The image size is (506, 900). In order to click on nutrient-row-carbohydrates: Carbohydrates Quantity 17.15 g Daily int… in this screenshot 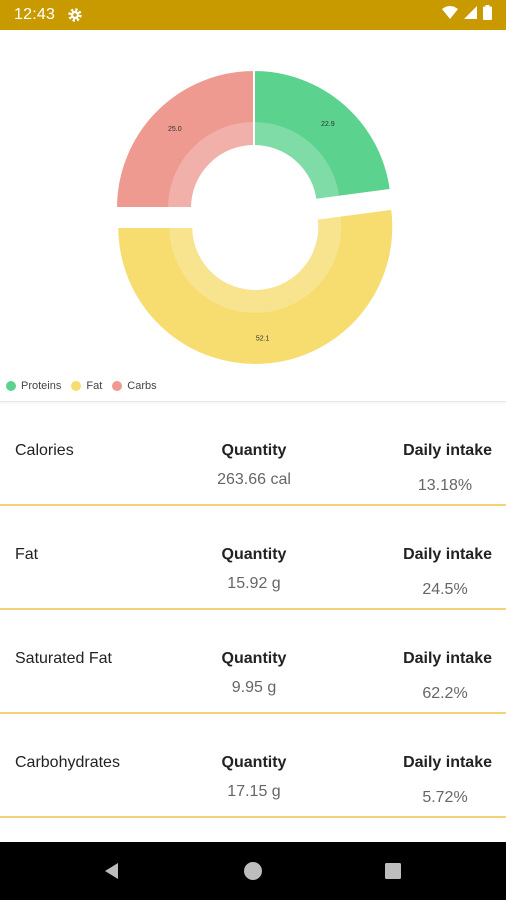, I will do `click(253, 766)`.